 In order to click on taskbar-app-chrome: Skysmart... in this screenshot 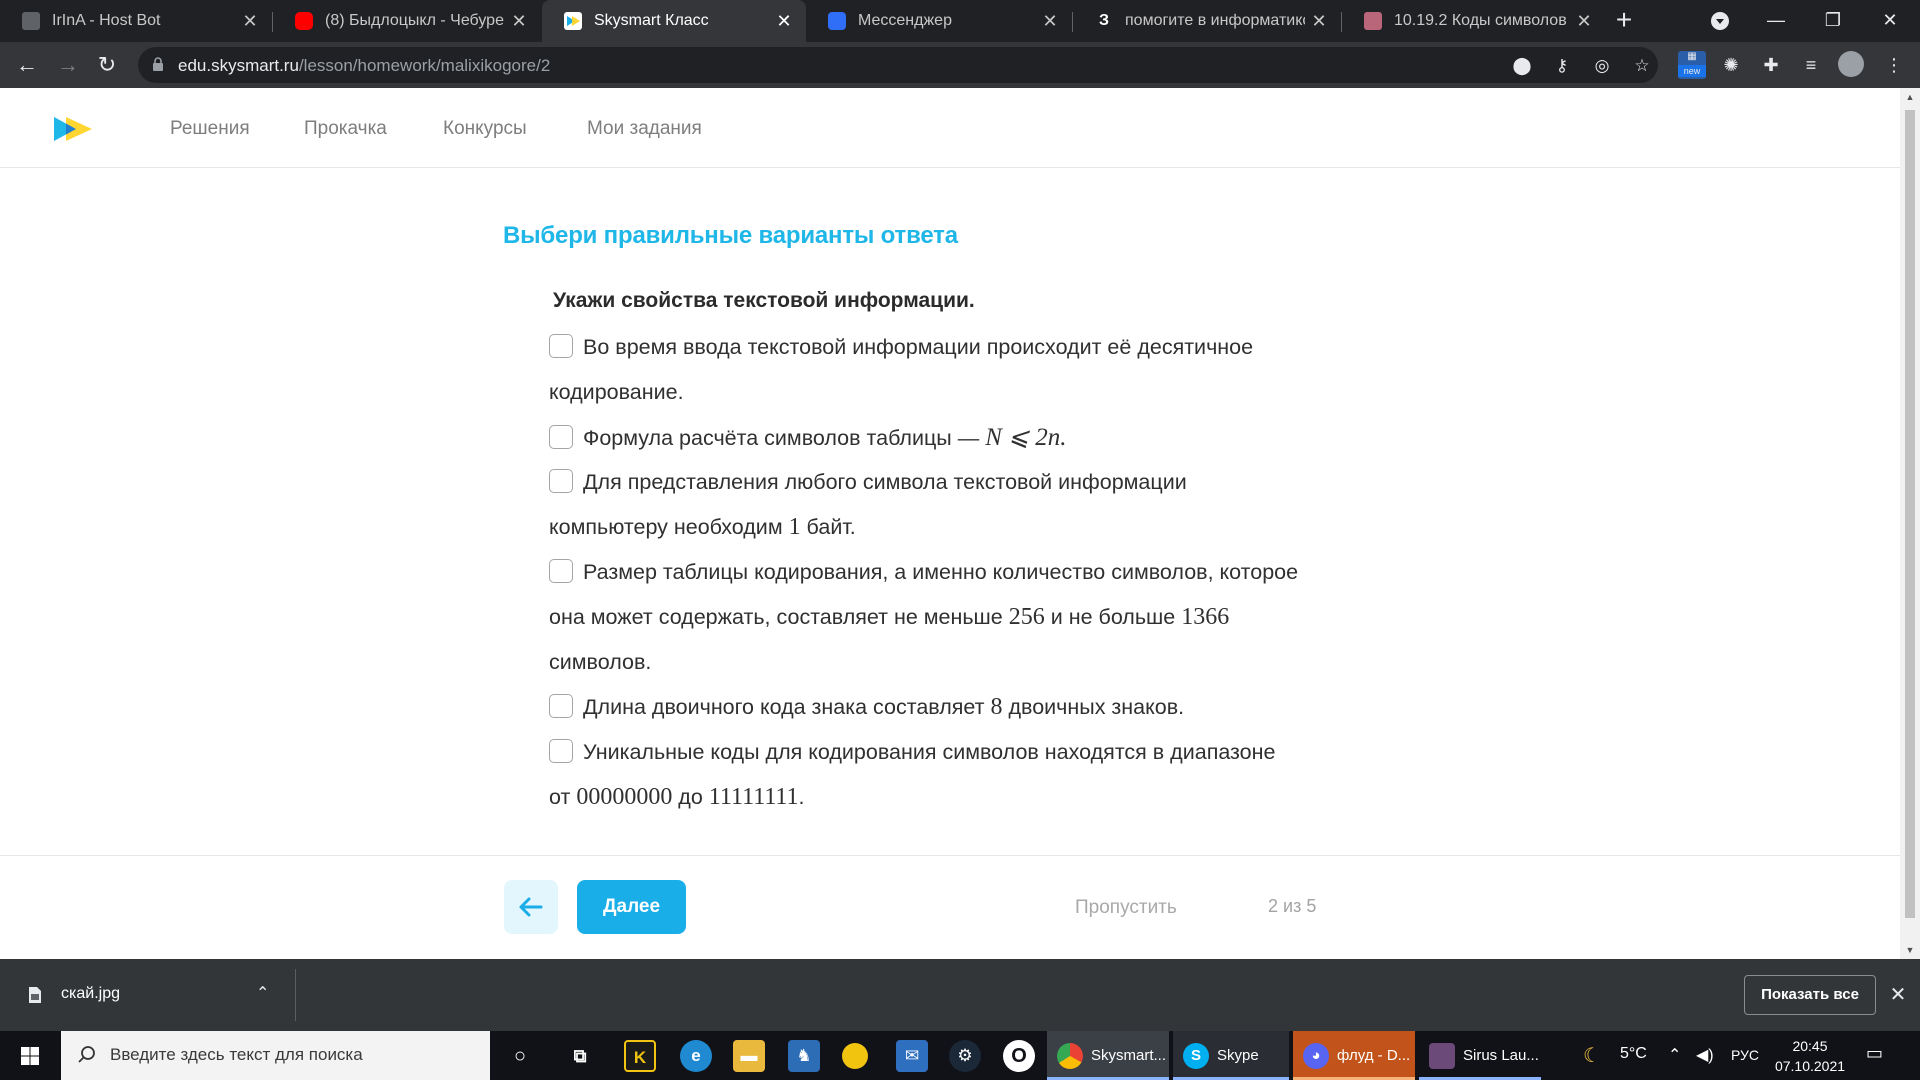, I will do `click(1108, 1055)`.